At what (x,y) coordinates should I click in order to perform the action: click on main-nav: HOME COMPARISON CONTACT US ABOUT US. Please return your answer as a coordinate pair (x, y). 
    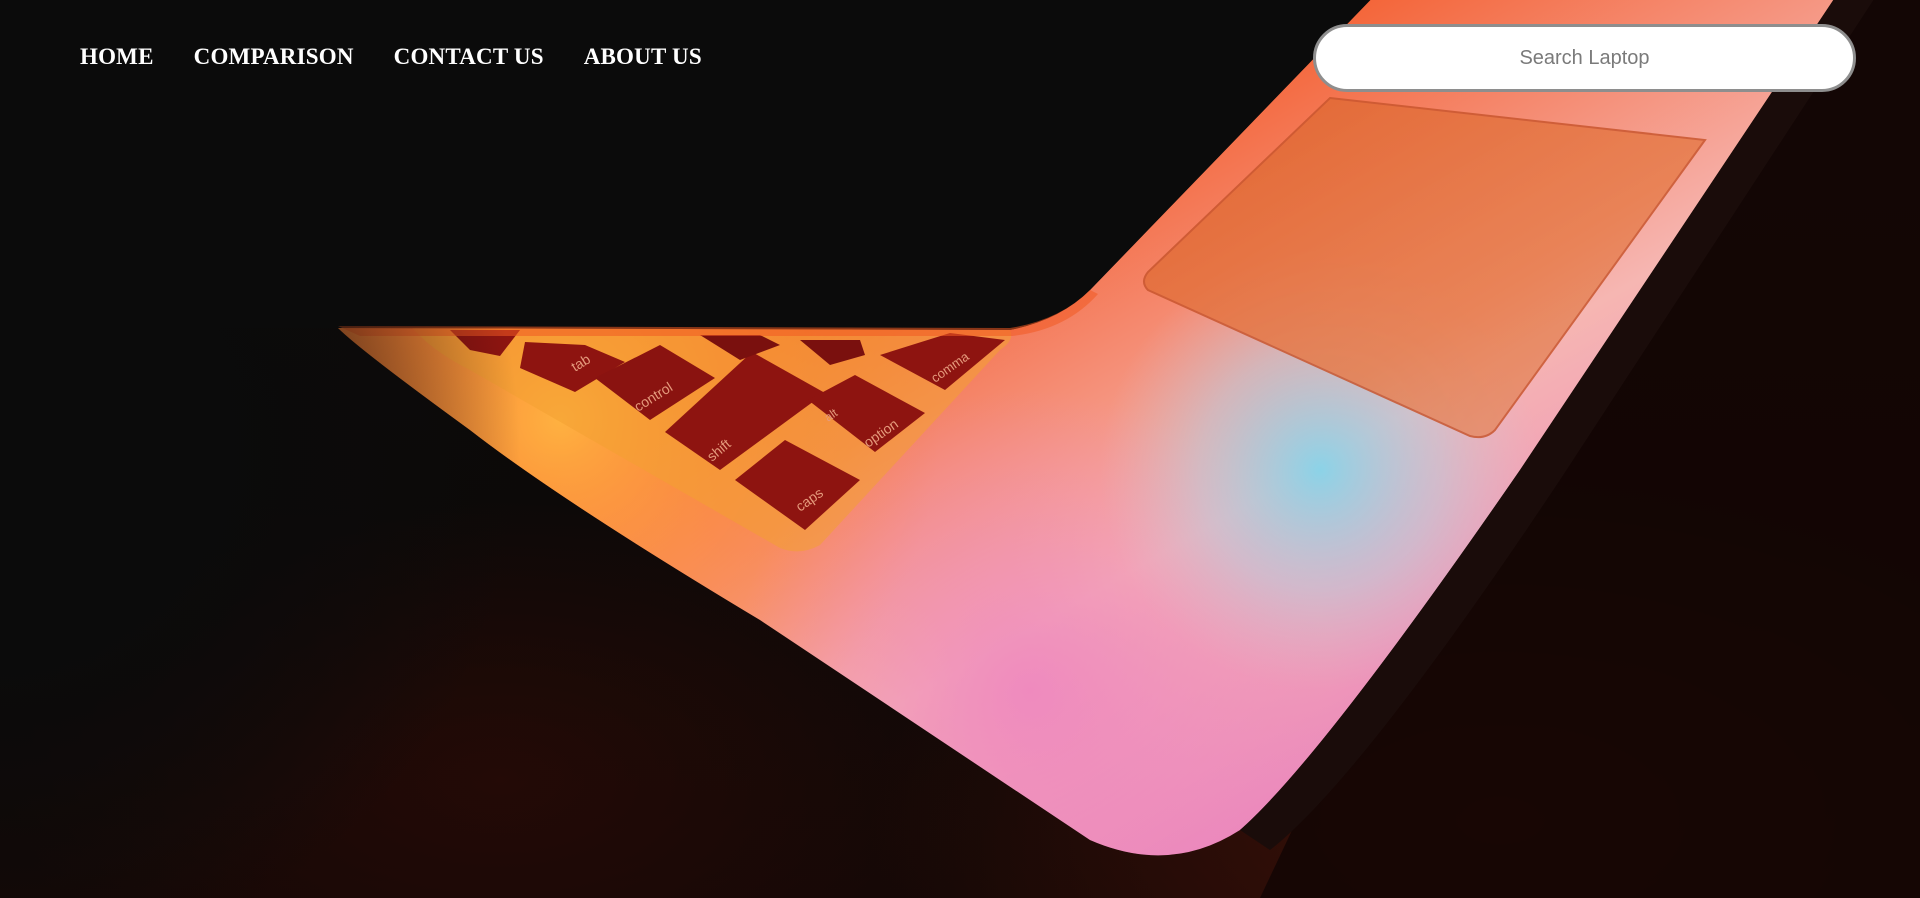
    Looking at the image, I should click on (411, 57).